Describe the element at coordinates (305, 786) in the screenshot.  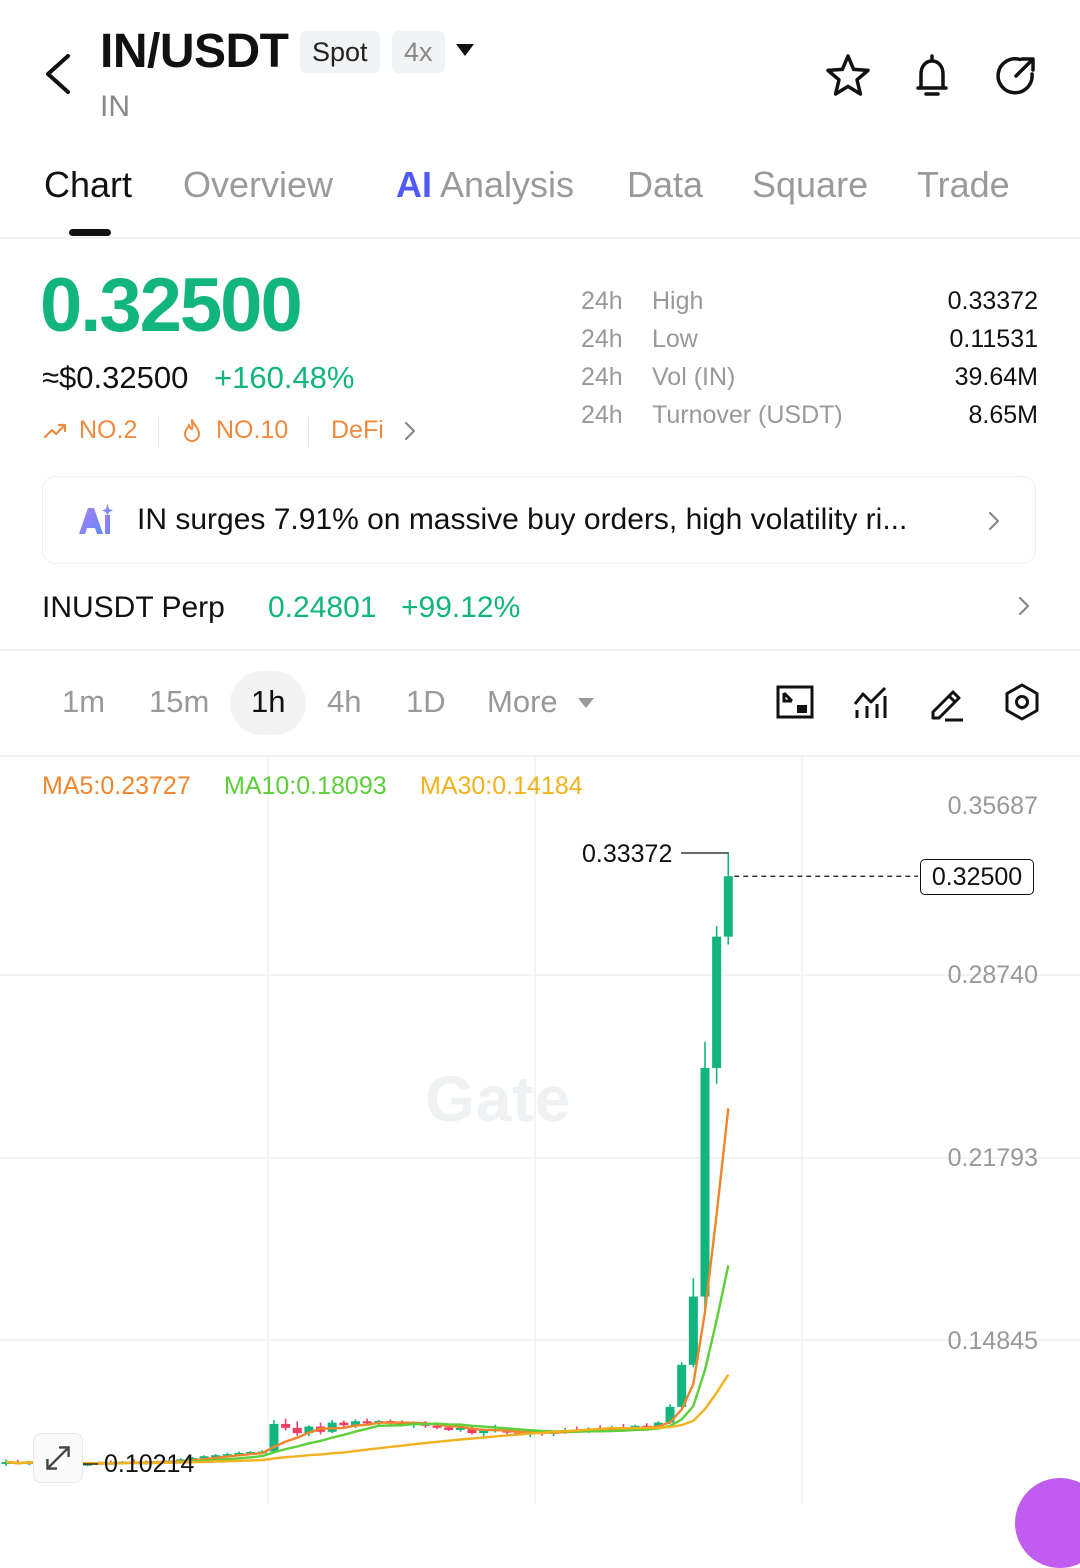
I see `ma10-label: MA10:0.18093` at that location.